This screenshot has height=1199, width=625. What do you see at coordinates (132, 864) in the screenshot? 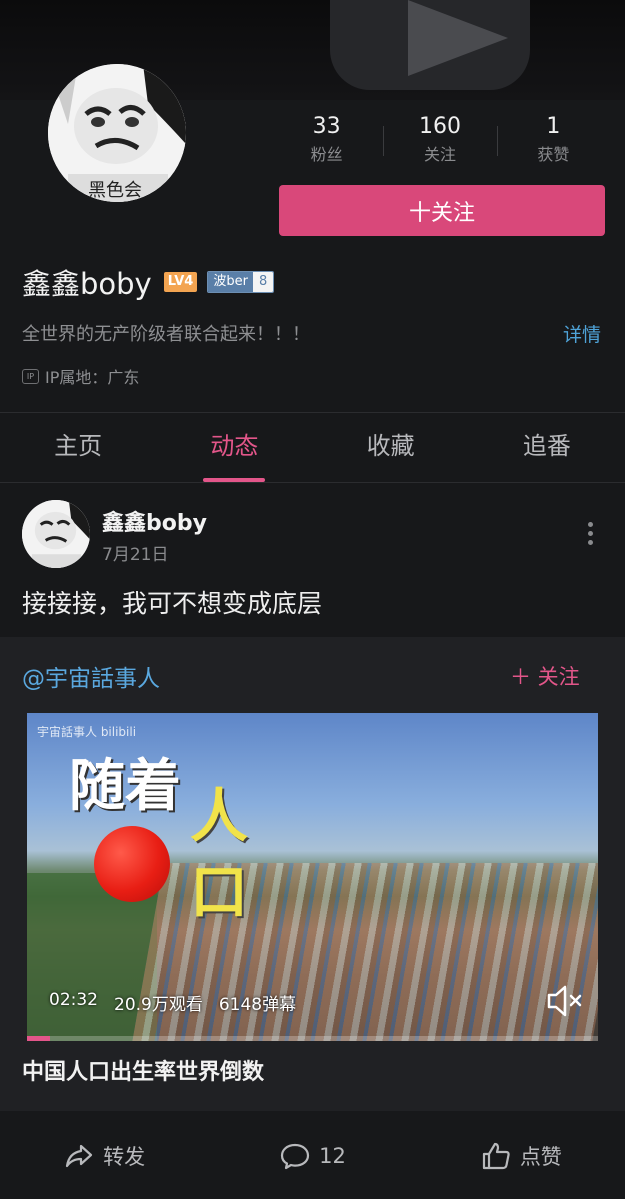
I see `video-red-ball` at bounding box center [132, 864].